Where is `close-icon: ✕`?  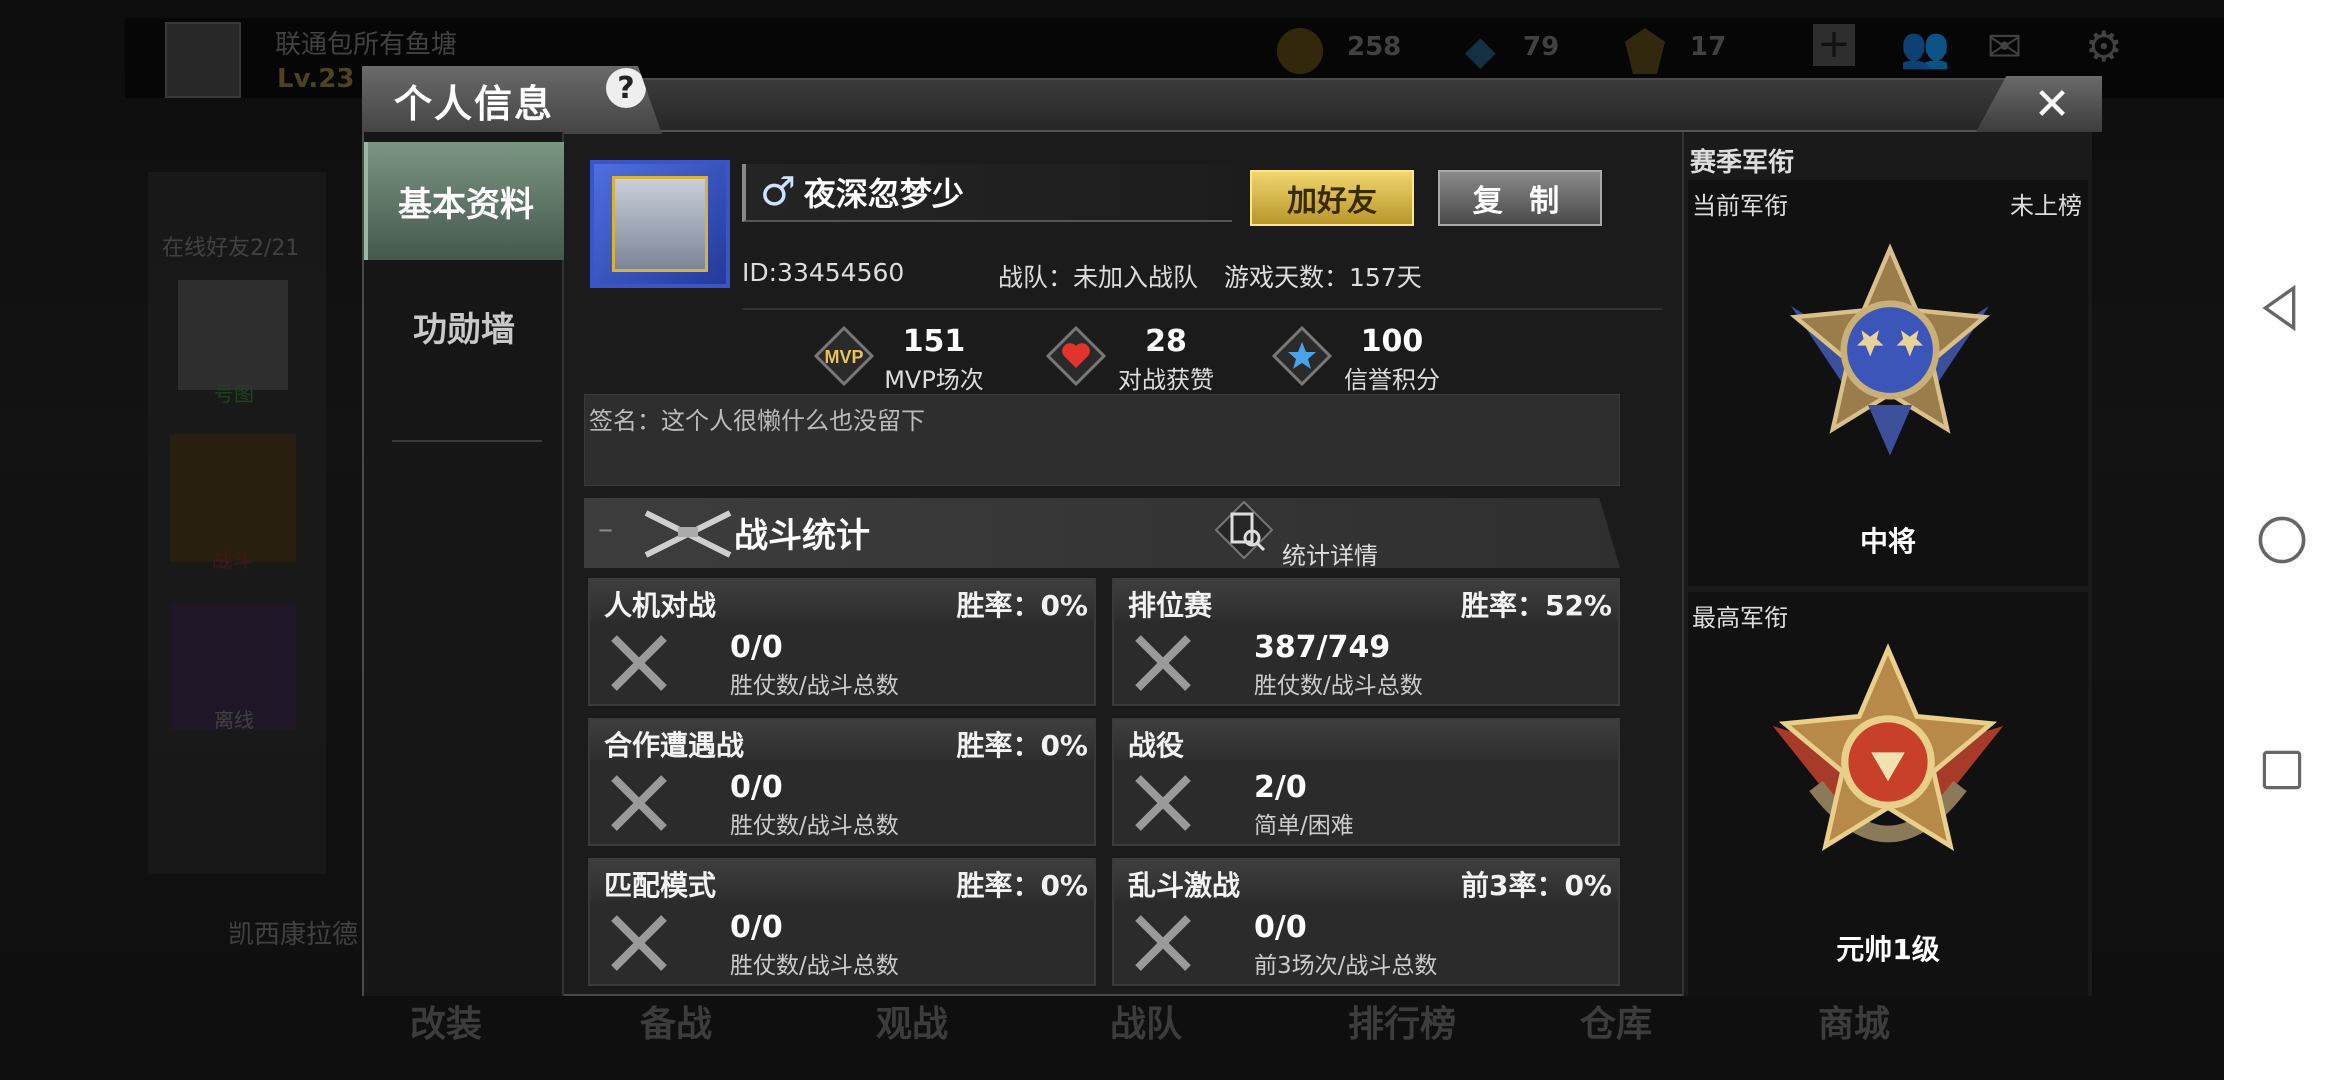 close-icon: ✕ is located at coordinates (2052, 104).